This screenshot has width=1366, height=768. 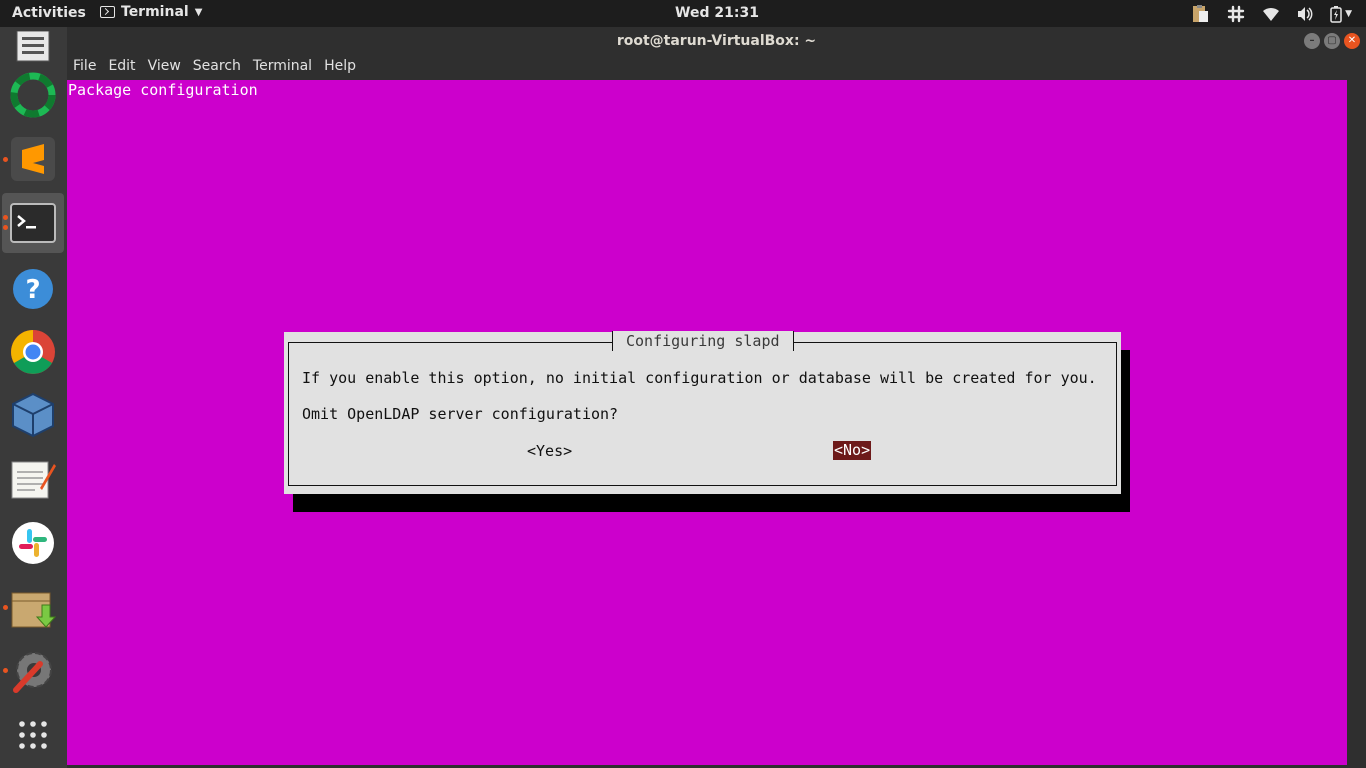 I want to click on menu-edit: Edit, so click(x=121, y=67).